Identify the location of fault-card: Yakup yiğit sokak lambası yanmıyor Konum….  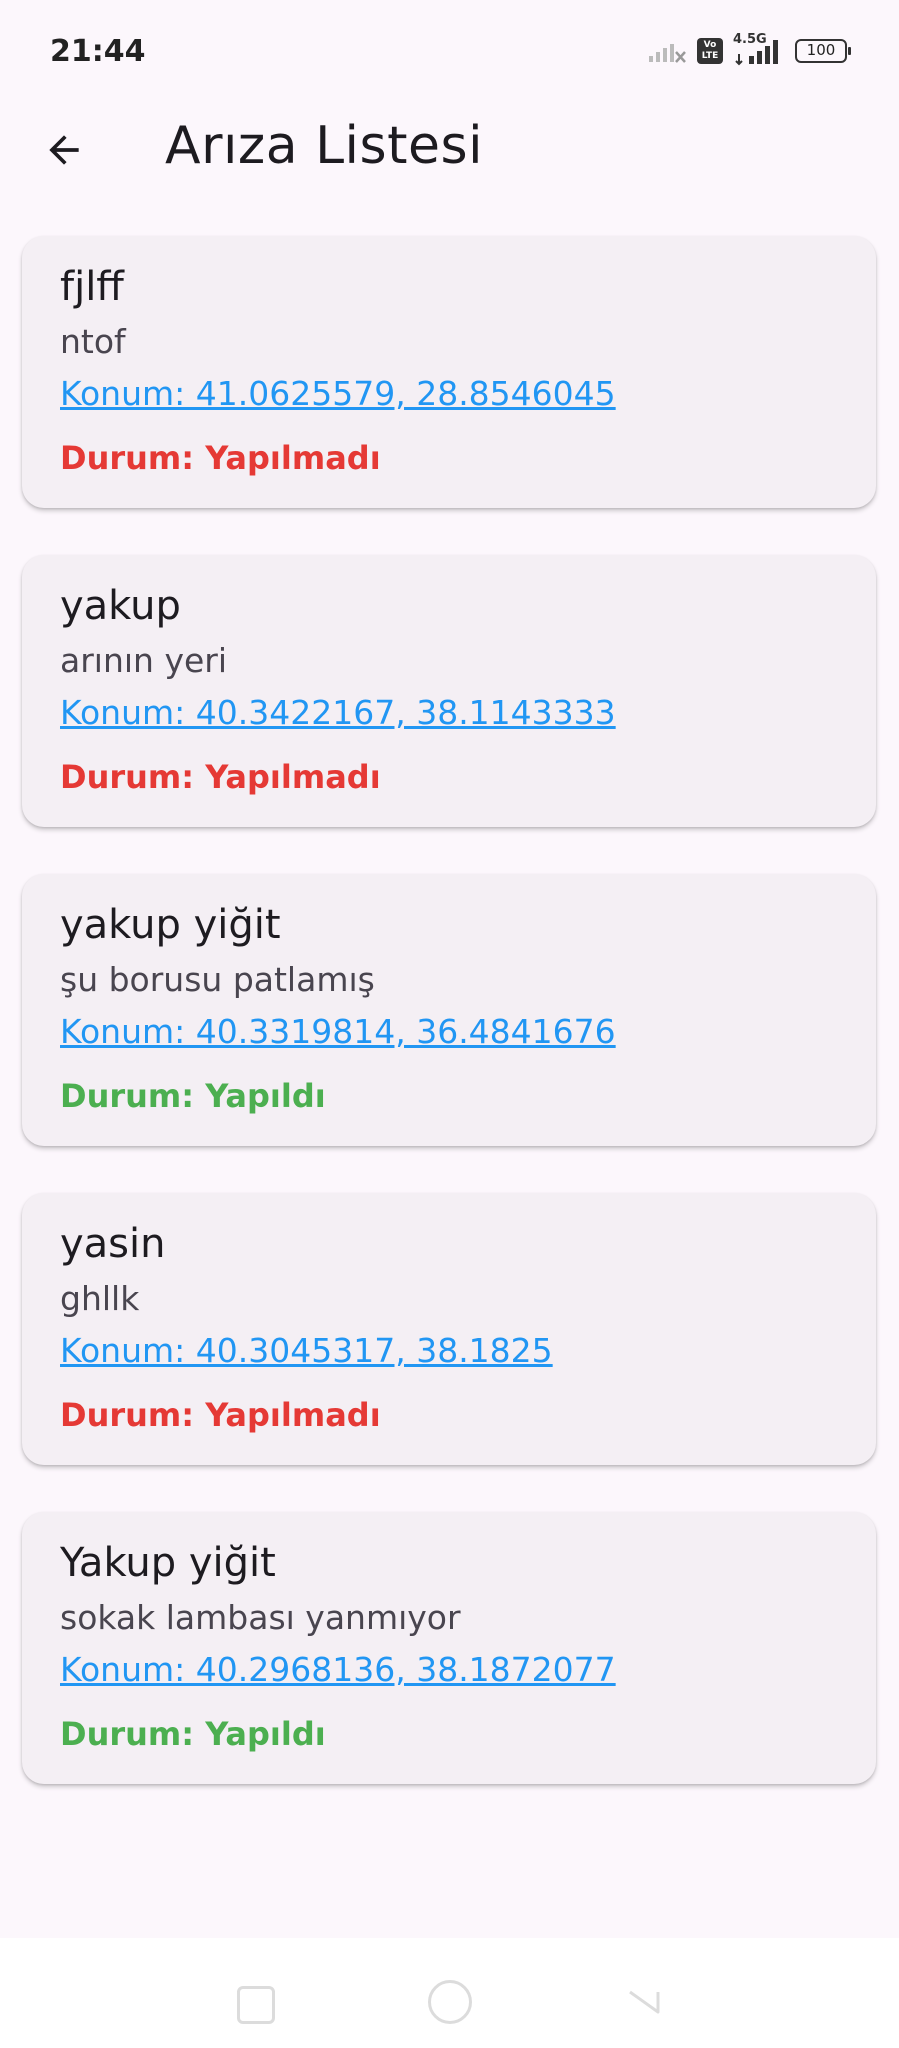
(449, 1648).